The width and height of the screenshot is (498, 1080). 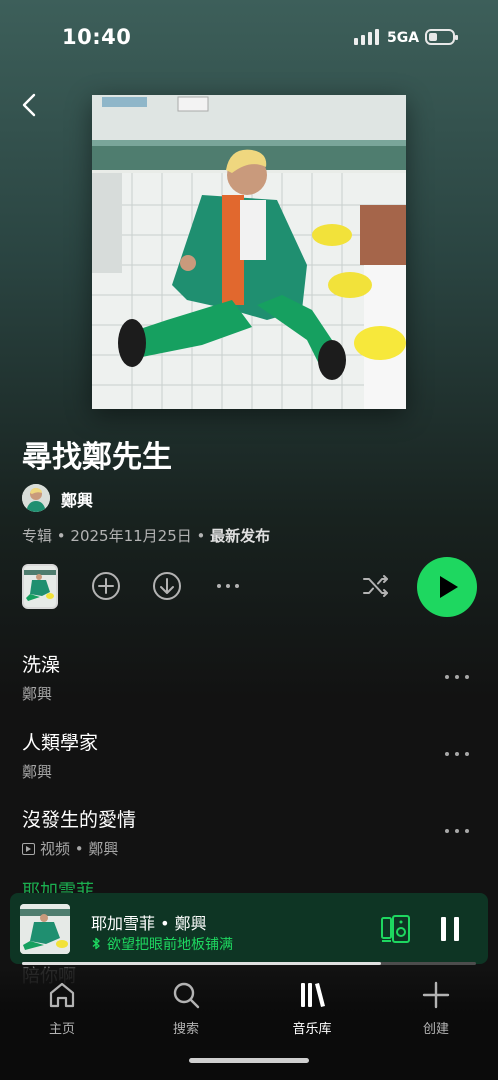 I want to click on add-to-library-icon, so click(x=106, y=586).